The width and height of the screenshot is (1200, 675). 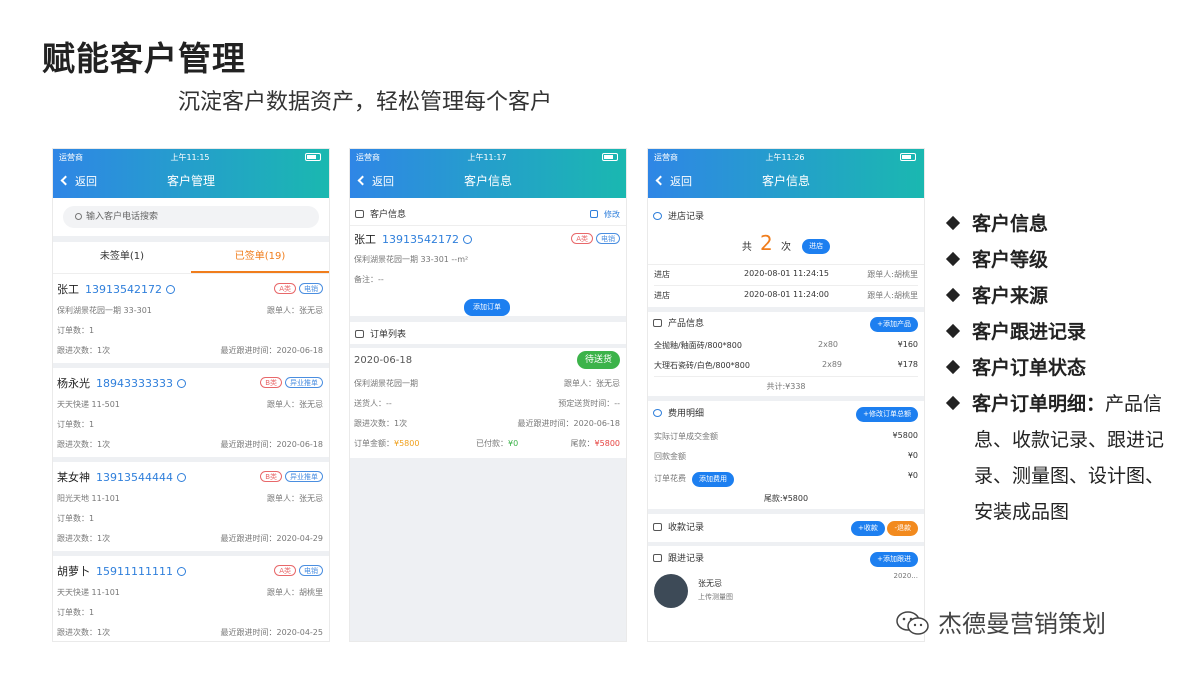 I want to click on customer-phone: 15911111111, so click(x=134, y=571).